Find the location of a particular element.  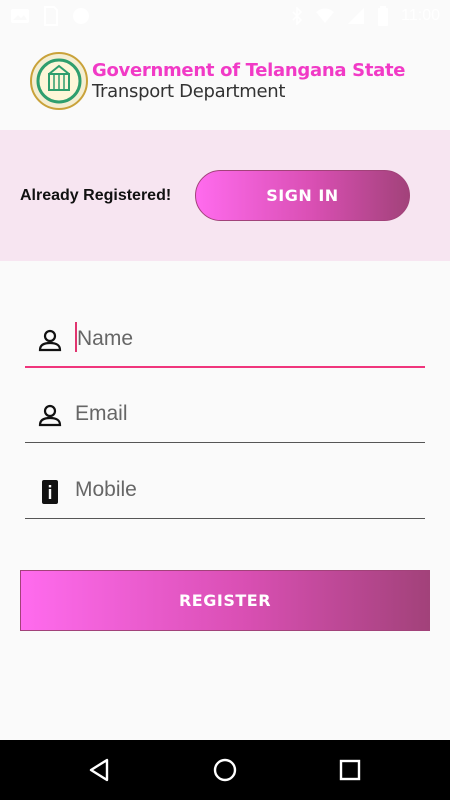

bluetooth-icon is located at coordinates (297, 16).